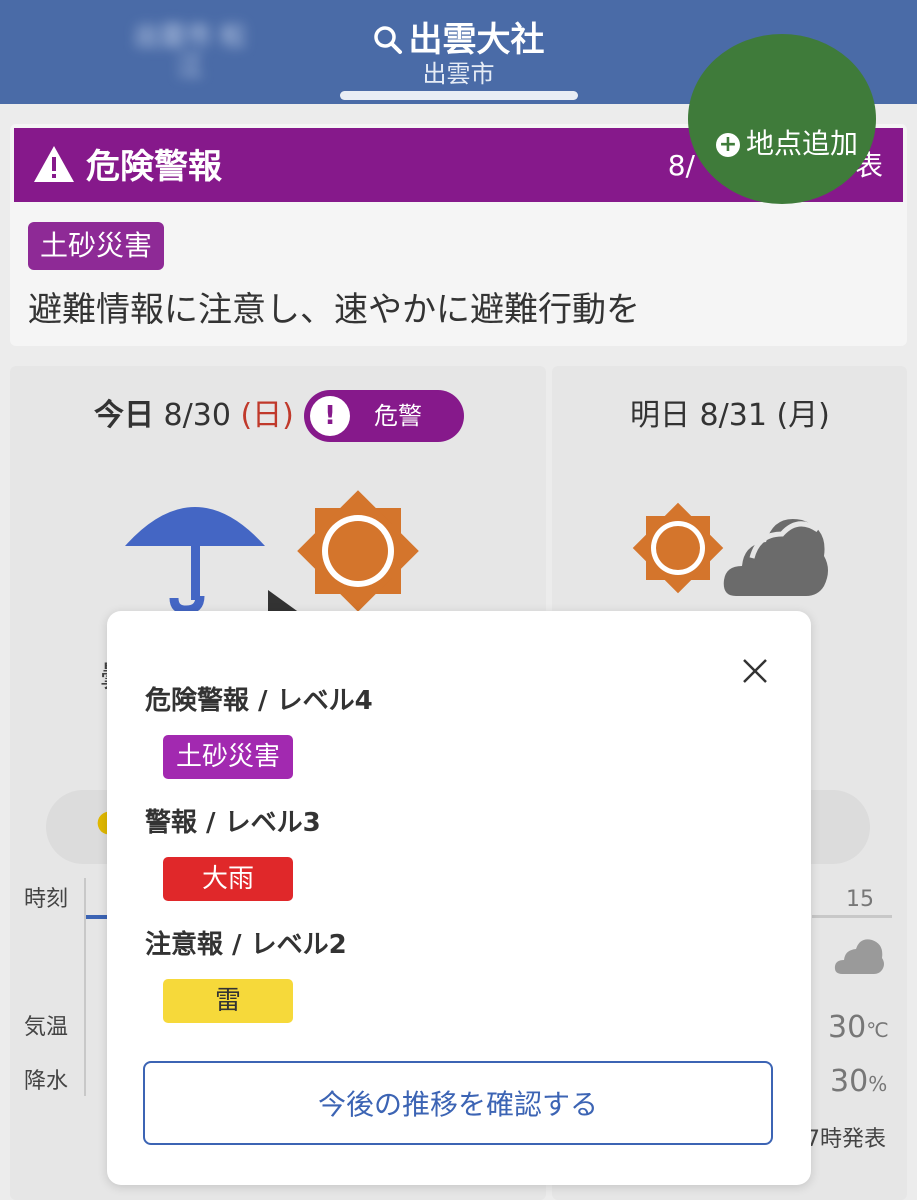  I want to click on level3-heading: 警報 / レベル3, so click(233, 823).